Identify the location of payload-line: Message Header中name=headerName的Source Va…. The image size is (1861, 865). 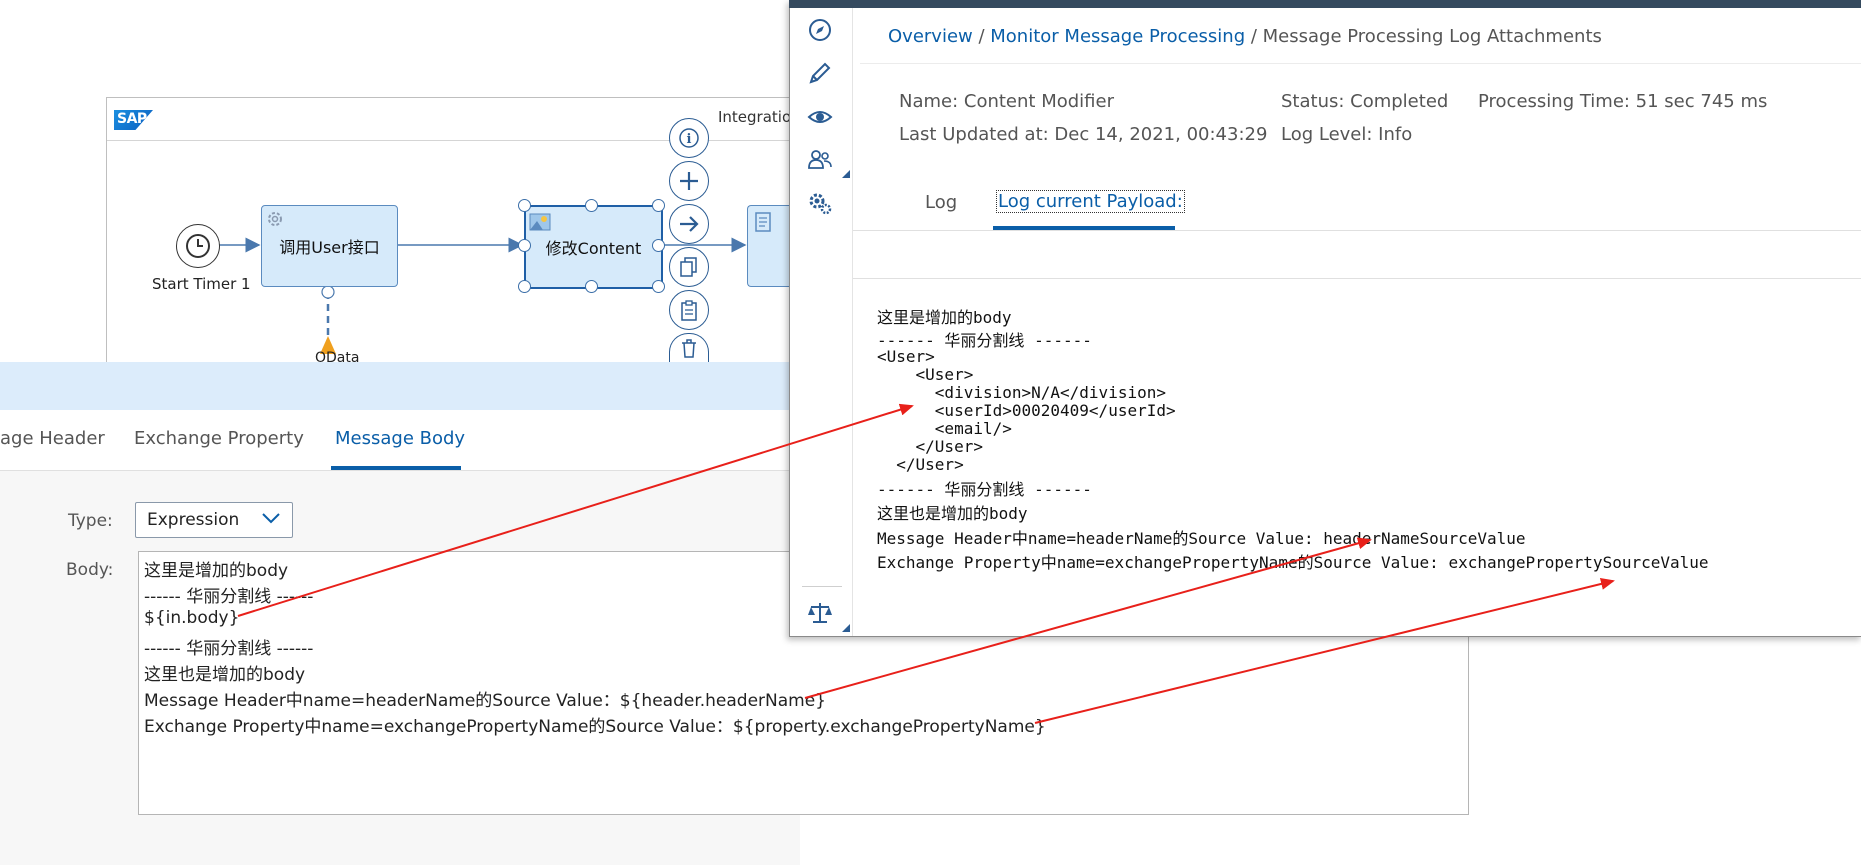
(1201, 538).